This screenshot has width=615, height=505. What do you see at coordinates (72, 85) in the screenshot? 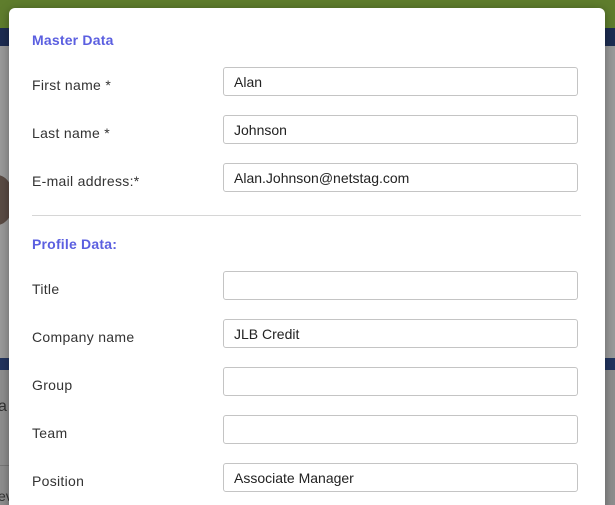
I see `first-name-label: First name *` at bounding box center [72, 85].